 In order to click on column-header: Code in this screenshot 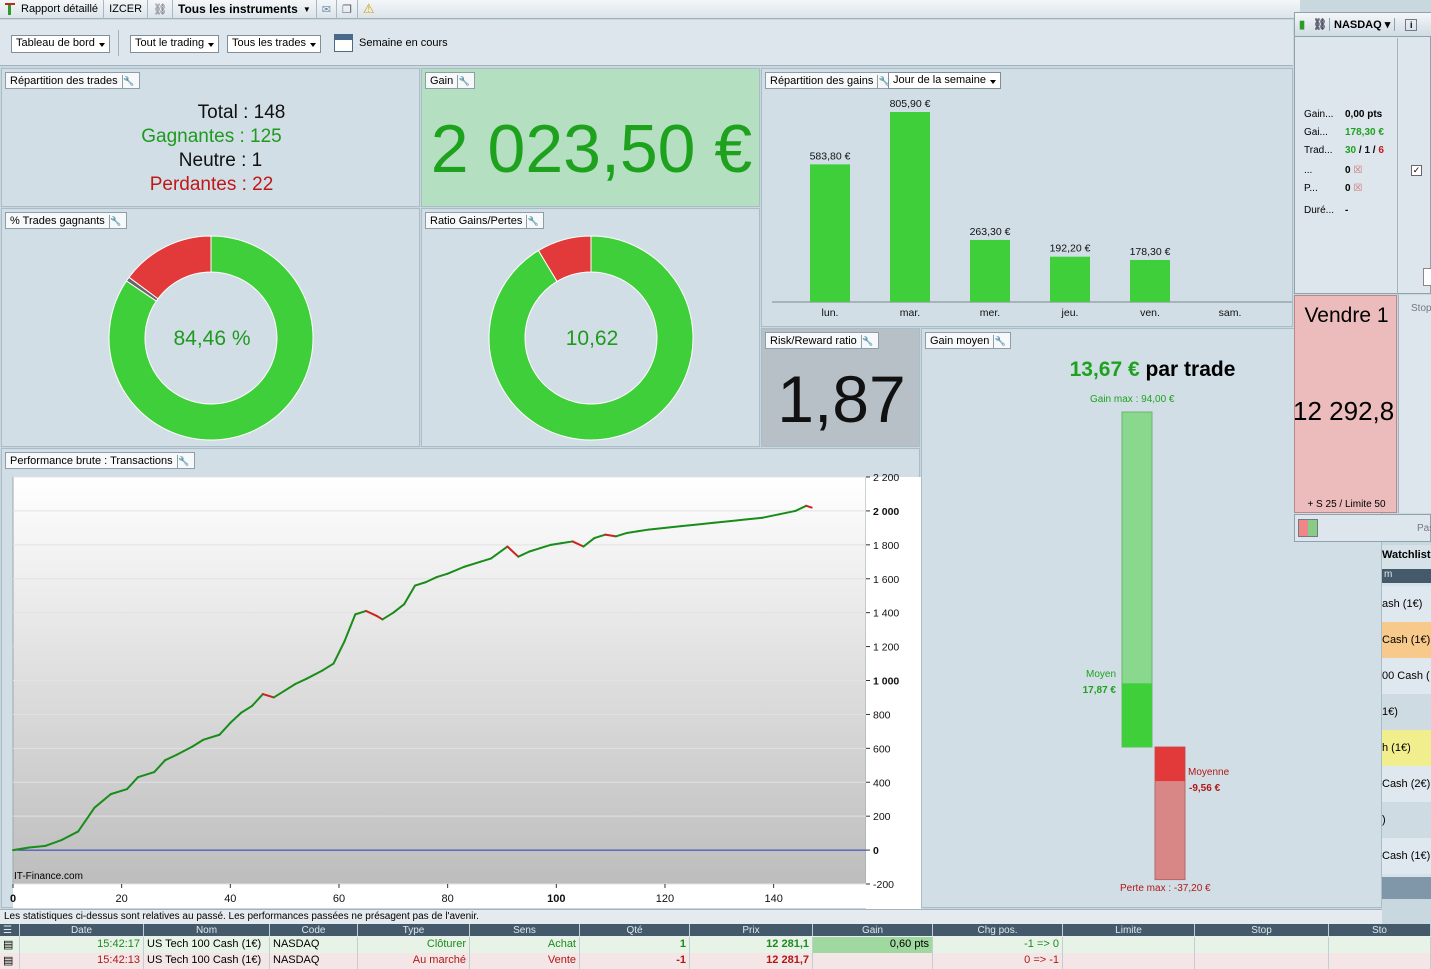, I will do `click(314, 930)`.